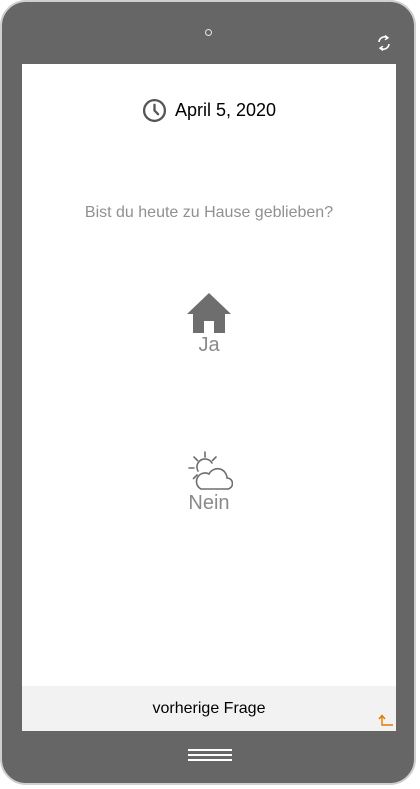 This screenshot has height=789, width=420. I want to click on home-menu-button, so click(210, 757).